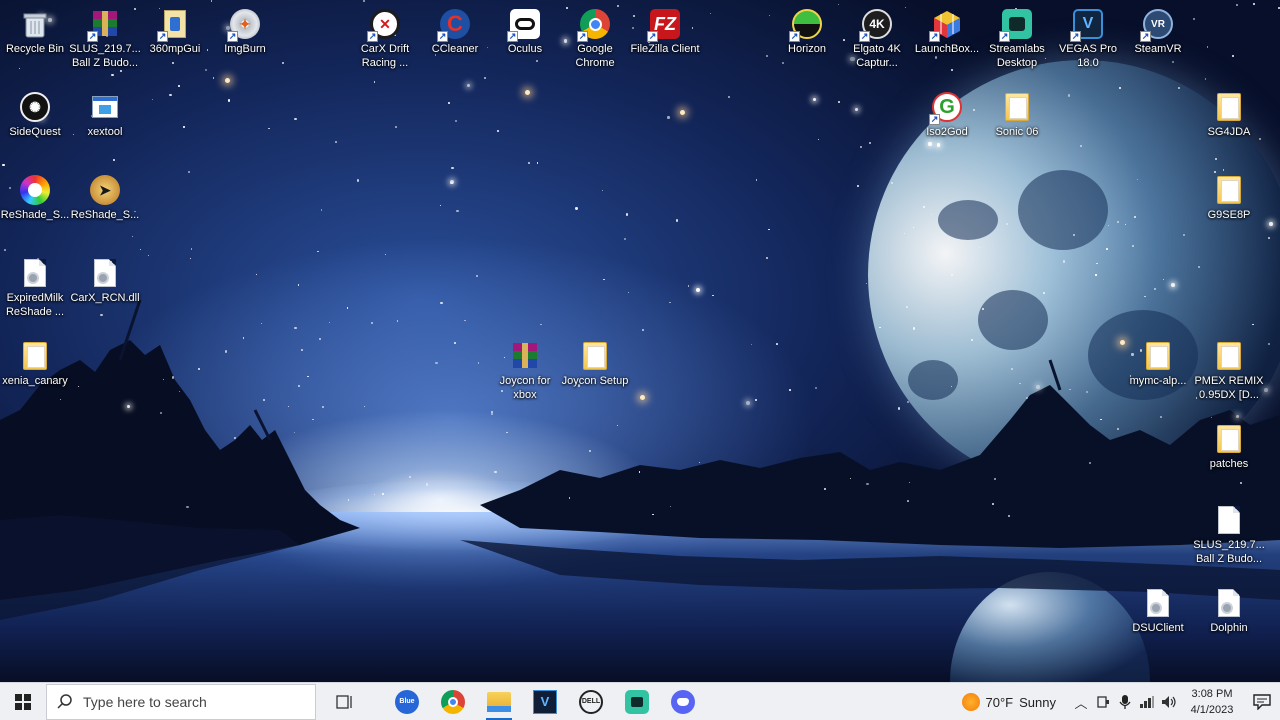  What do you see at coordinates (946, 25) in the screenshot?
I see `launchbox-icon: ↗` at bounding box center [946, 25].